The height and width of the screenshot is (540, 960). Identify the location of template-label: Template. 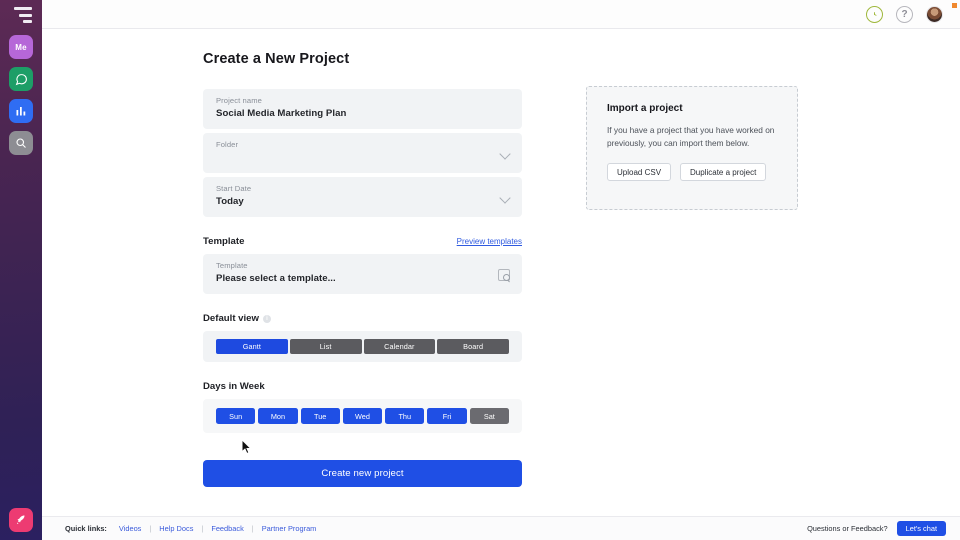
(232, 265).